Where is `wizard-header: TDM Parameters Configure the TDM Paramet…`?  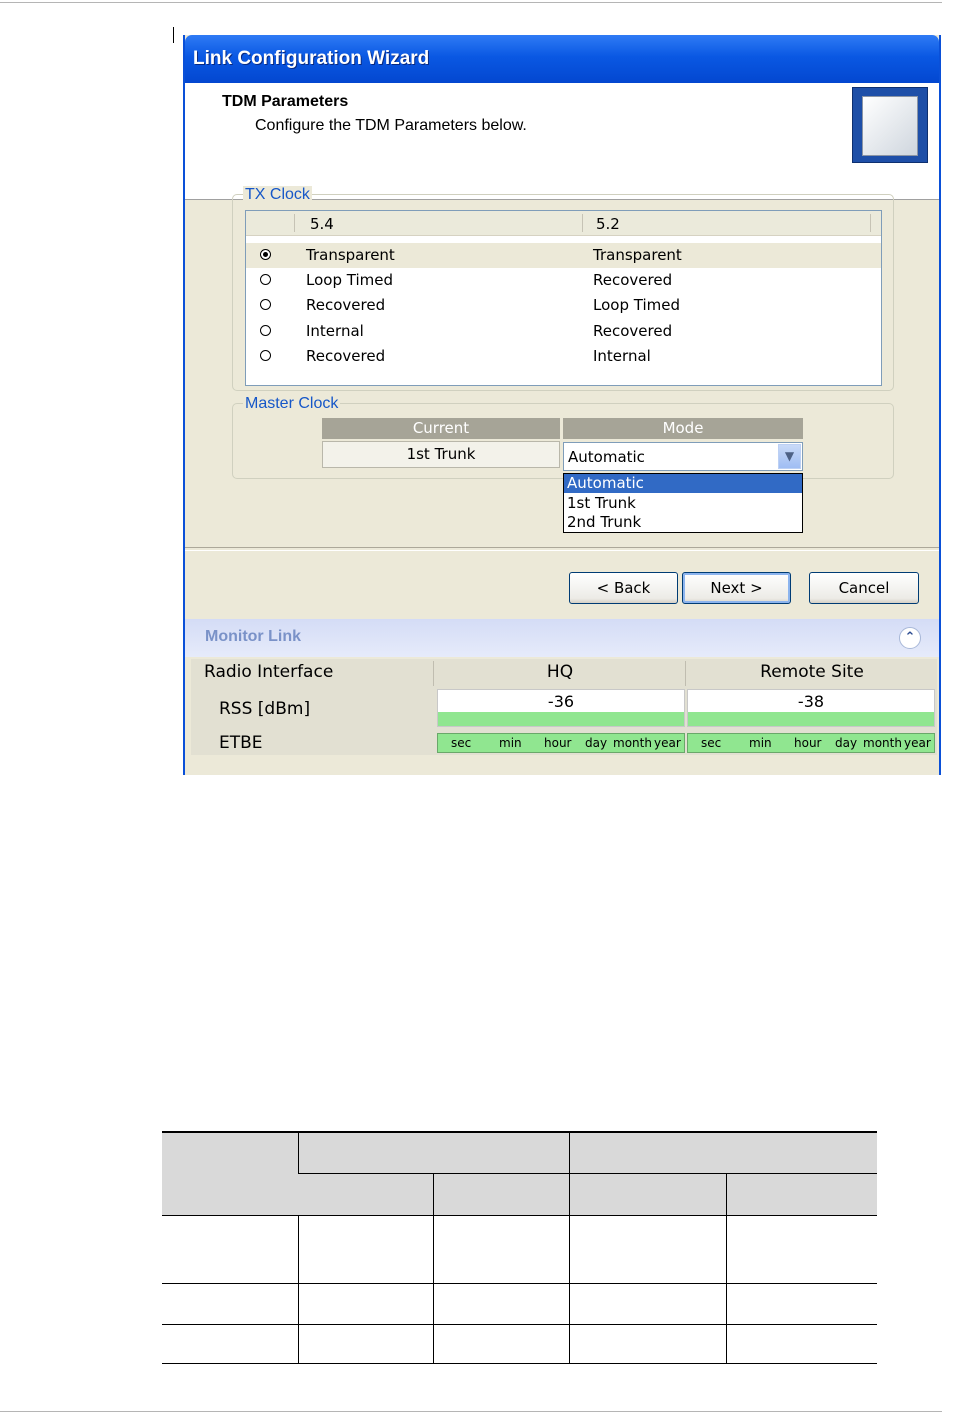
wizard-header: TDM Parameters Configure the TDM Paramet… is located at coordinates (562, 141).